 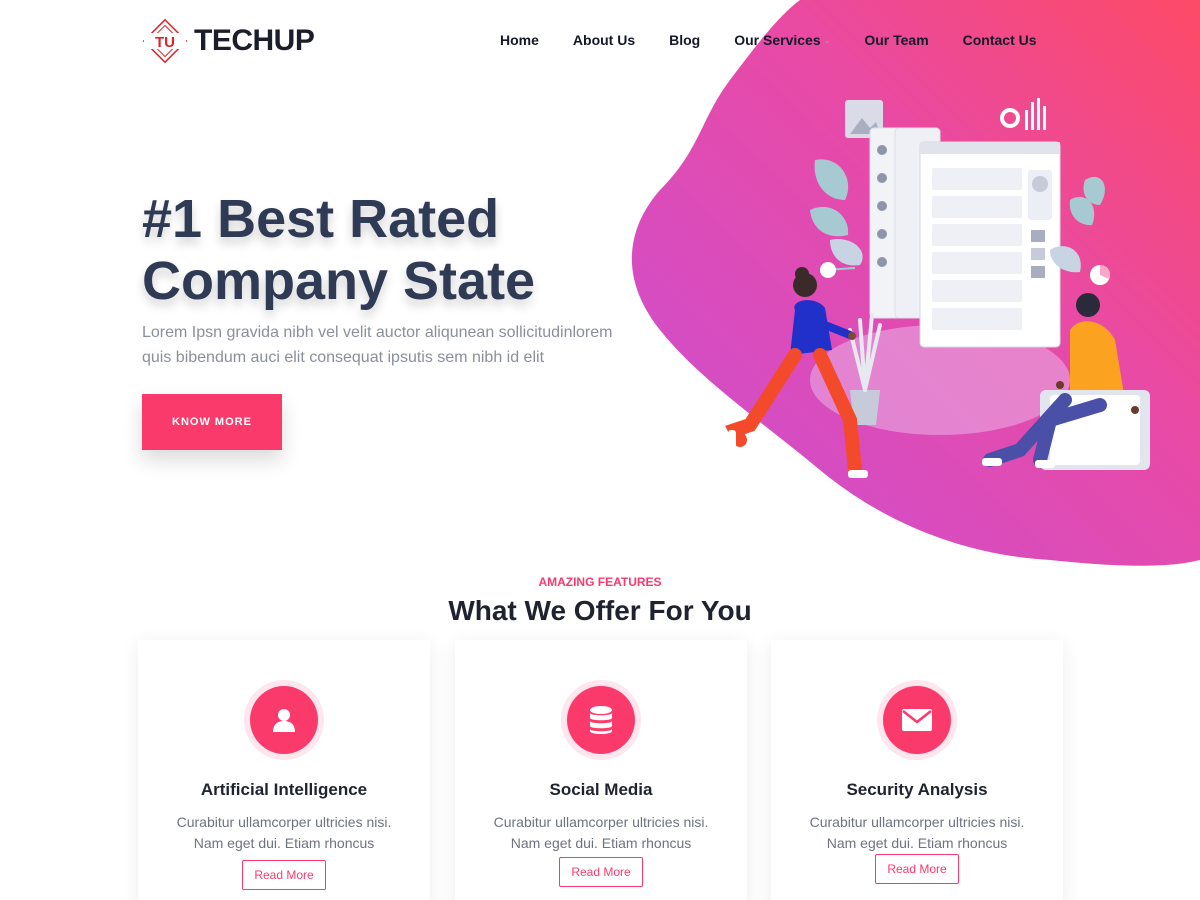 What do you see at coordinates (827, 40) in the screenshot?
I see `chevron-down-icon: ⌄` at bounding box center [827, 40].